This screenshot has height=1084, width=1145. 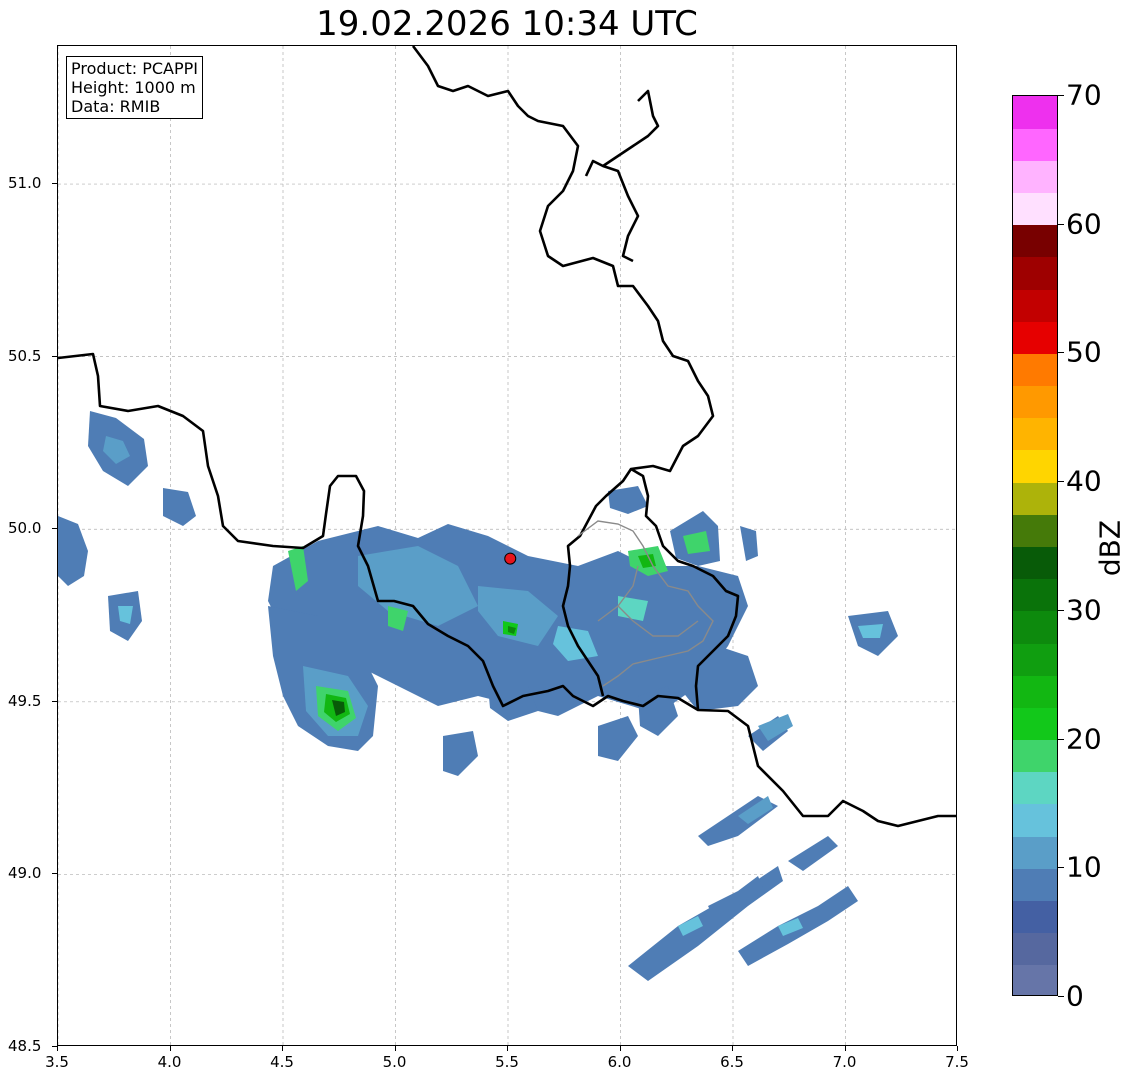 I want to click on colorbar-tick-label: 50, so click(x=1084, y=352).